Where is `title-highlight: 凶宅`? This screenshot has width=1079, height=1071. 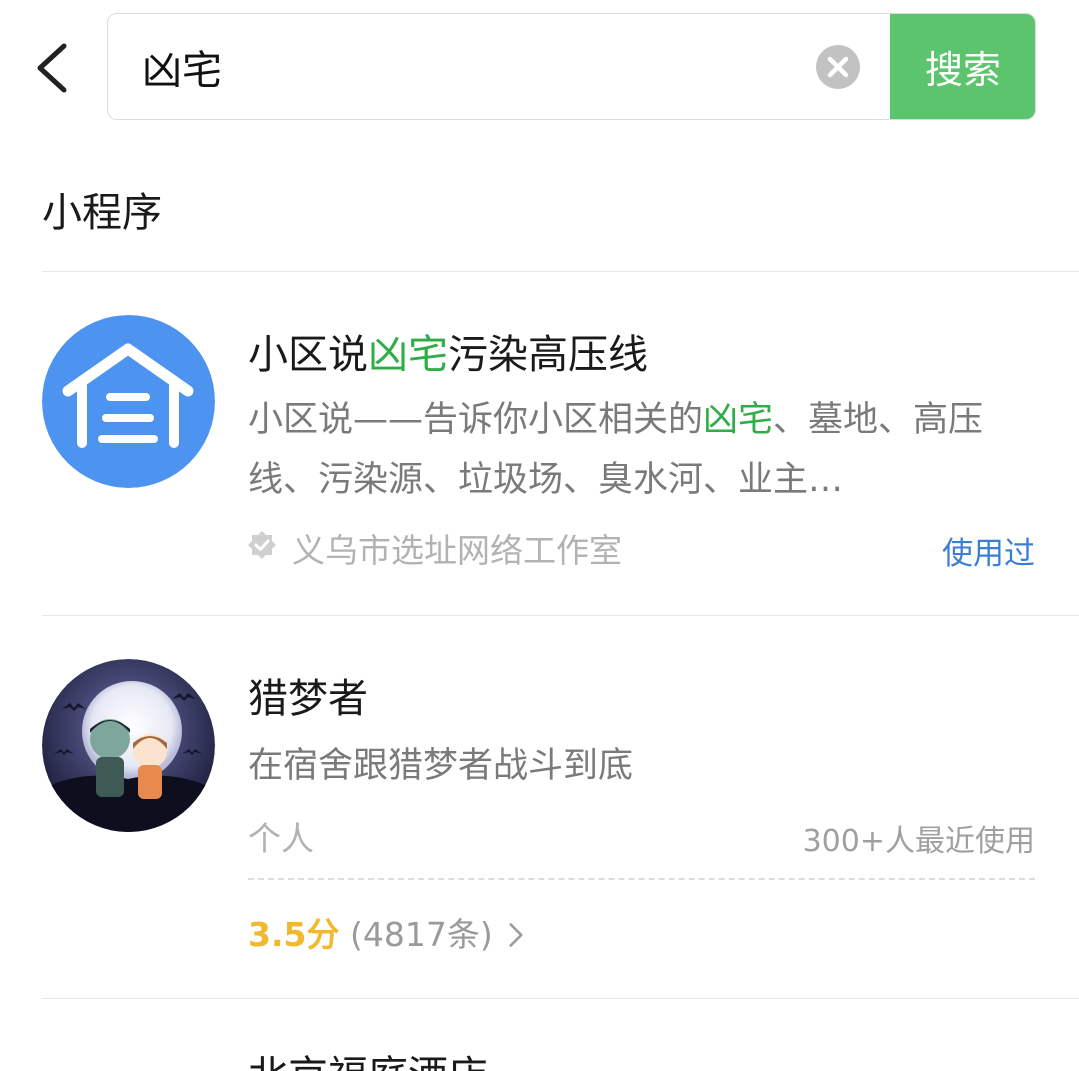
title-highlight: 凶宅 is located at coordinates (408, 355).